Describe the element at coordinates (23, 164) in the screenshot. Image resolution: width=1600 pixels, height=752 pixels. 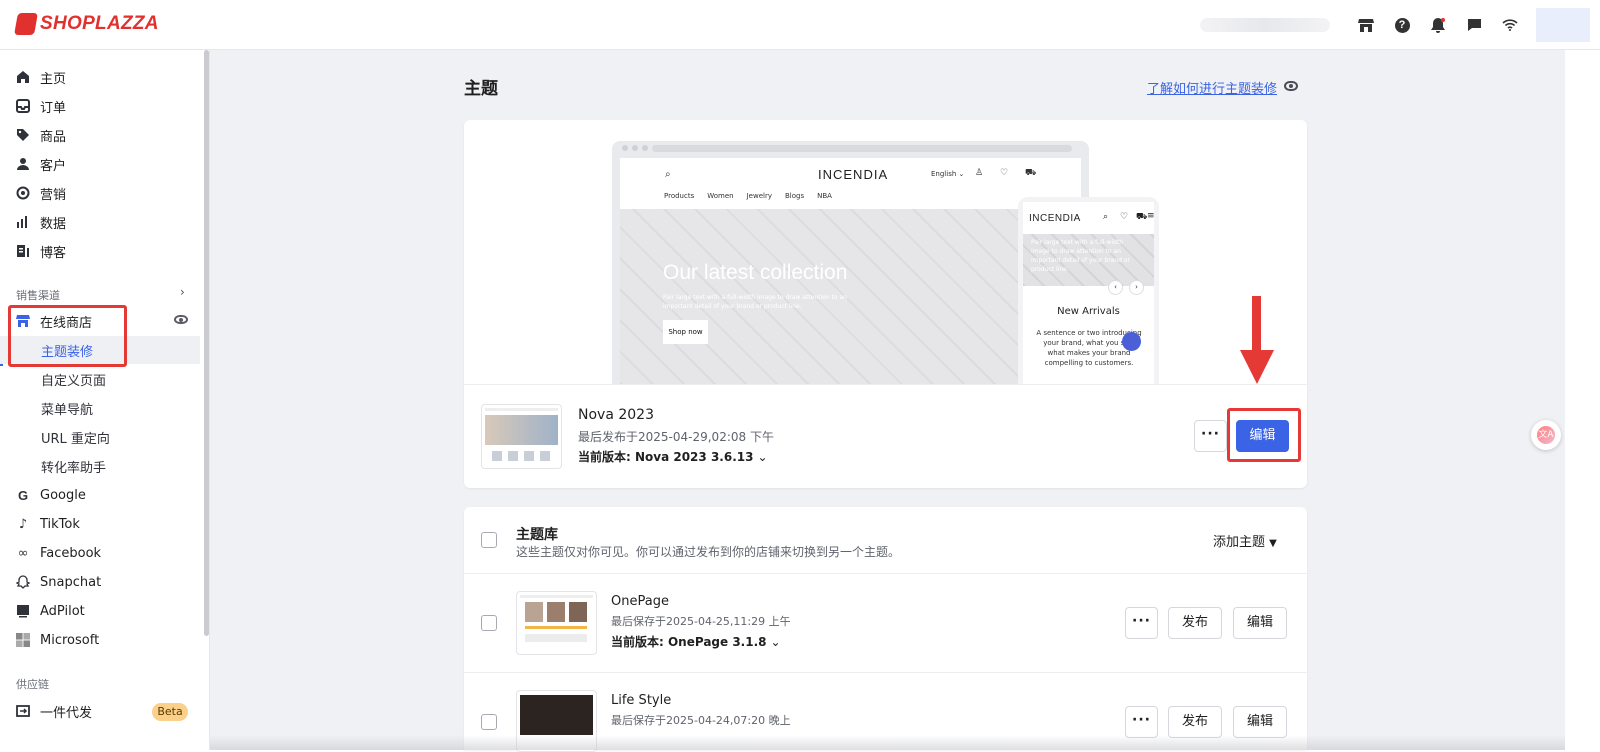
I see `person-icon` at that location.